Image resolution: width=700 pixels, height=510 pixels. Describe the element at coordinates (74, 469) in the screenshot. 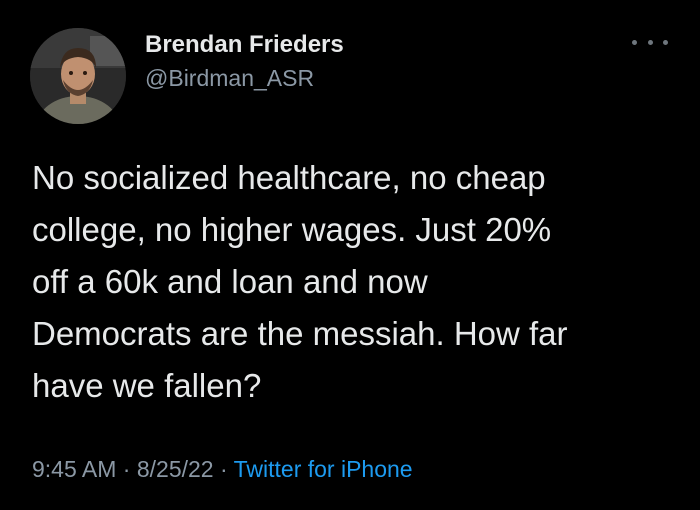

I see `tweet-time: 9:45 AM` at that location.